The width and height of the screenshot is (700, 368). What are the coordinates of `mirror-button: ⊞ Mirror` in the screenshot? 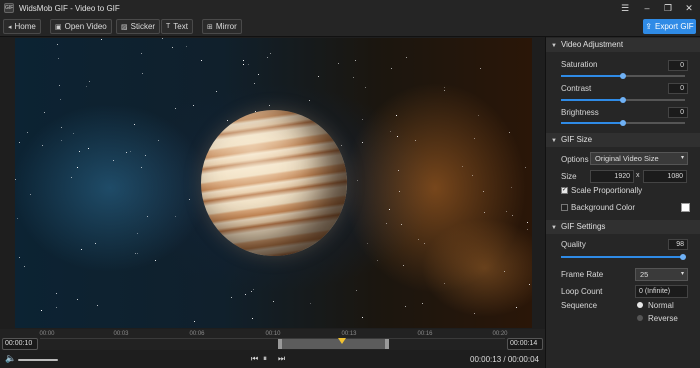 It's located at (222, 26).